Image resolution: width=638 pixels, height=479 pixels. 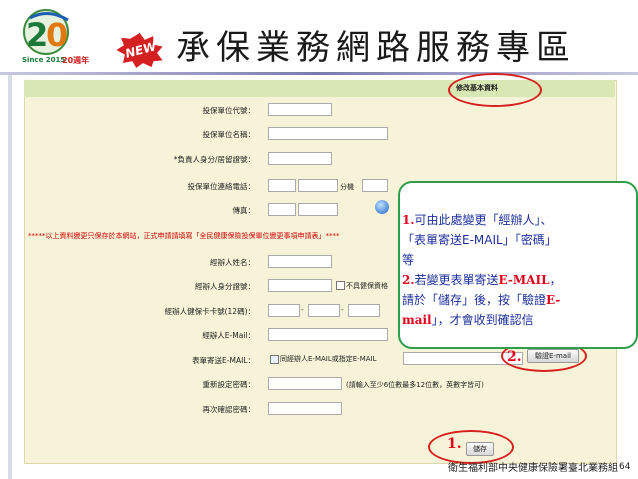 I want to click on callout-line-2: 「表單寄送E-MAIL」「密碼」, so click(x=479, y=240).